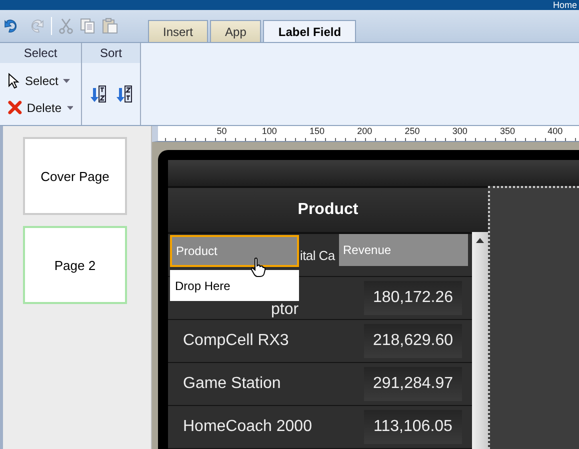 The image size is (579, 449). What do you see at coordinates (413, 298) in the screenshot?
I see `table-cell: 180,172.26` at bounding box center [413, 298].